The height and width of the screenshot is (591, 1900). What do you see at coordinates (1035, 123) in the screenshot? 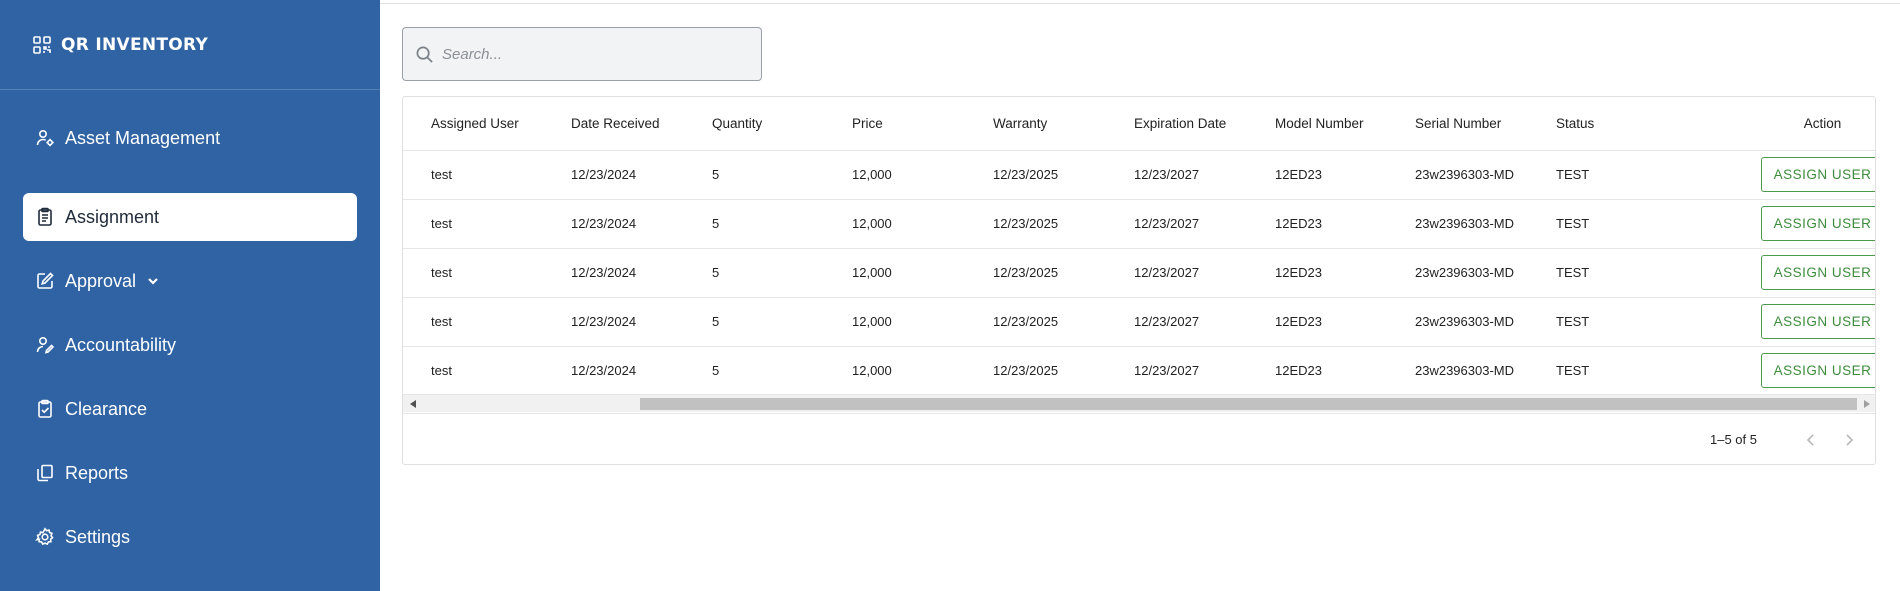
I see `column-header-warranty: Warranty` at bounding box center [1035, 123].